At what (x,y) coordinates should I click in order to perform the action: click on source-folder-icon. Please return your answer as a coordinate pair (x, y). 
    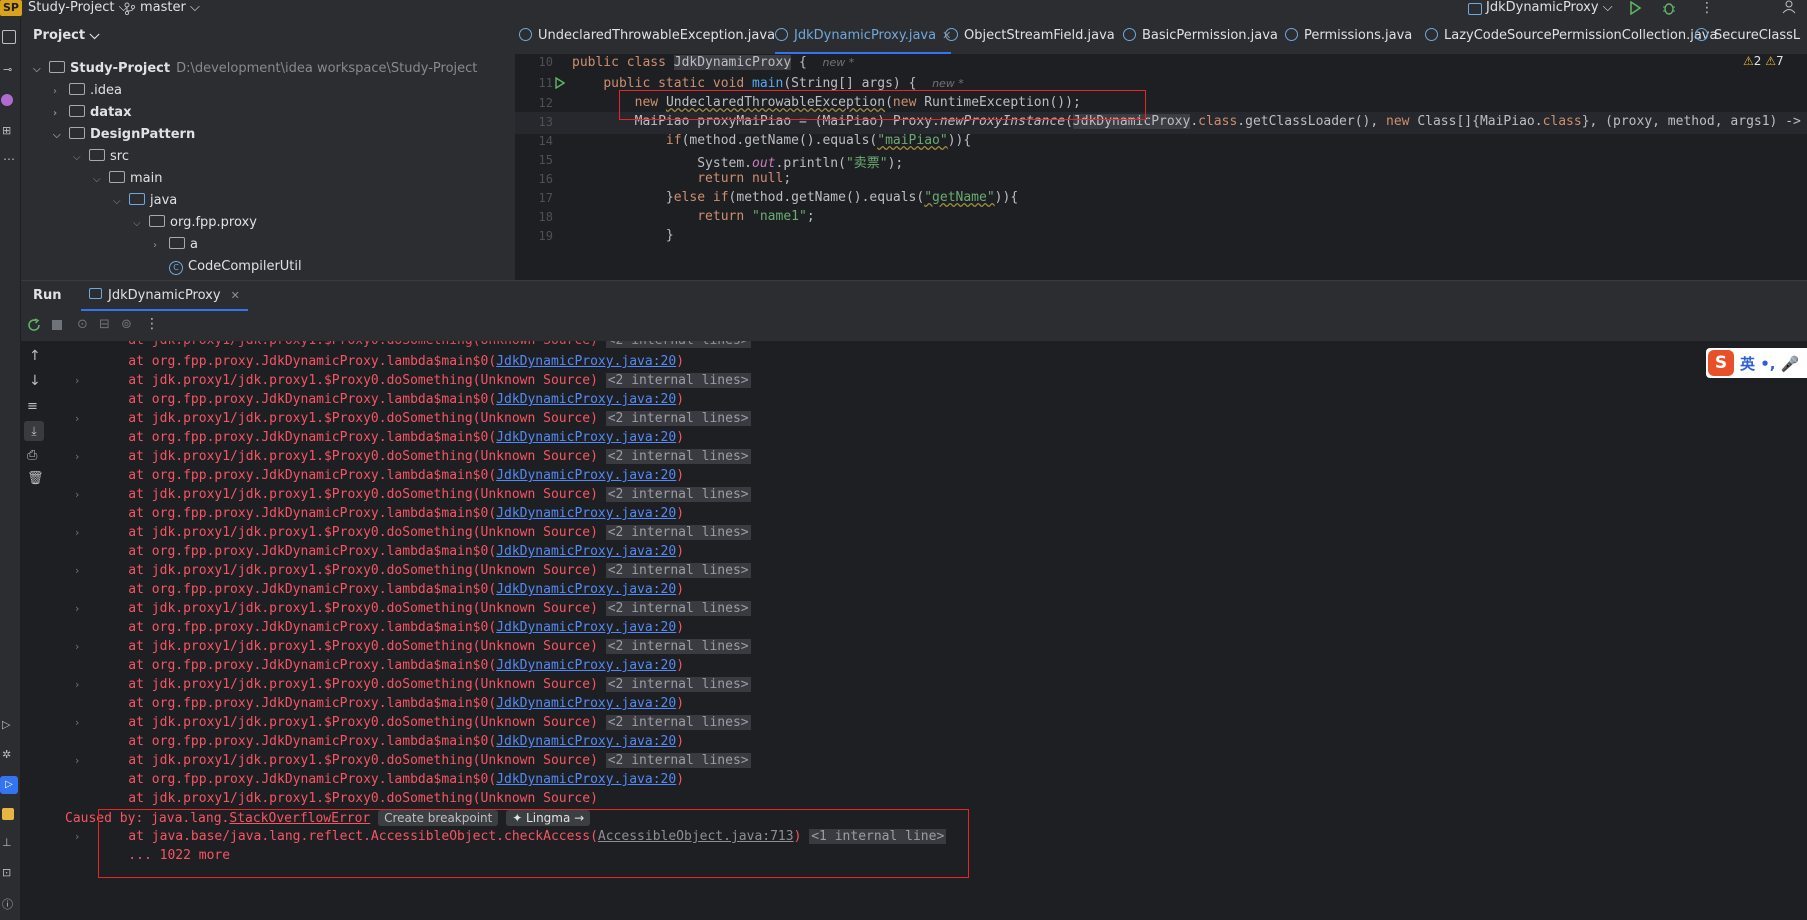
    Looking at the image, I should click on (137, 199).